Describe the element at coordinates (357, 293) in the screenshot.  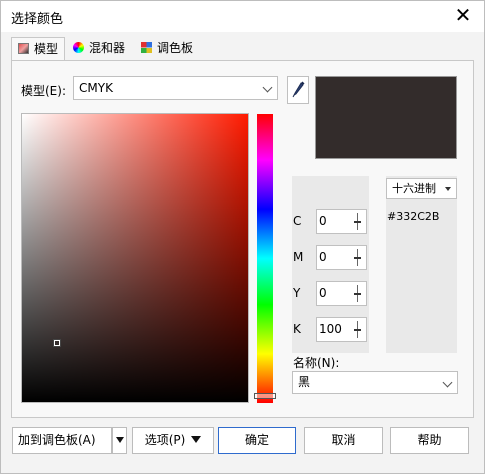
I see `channel-y-slider` at that location.